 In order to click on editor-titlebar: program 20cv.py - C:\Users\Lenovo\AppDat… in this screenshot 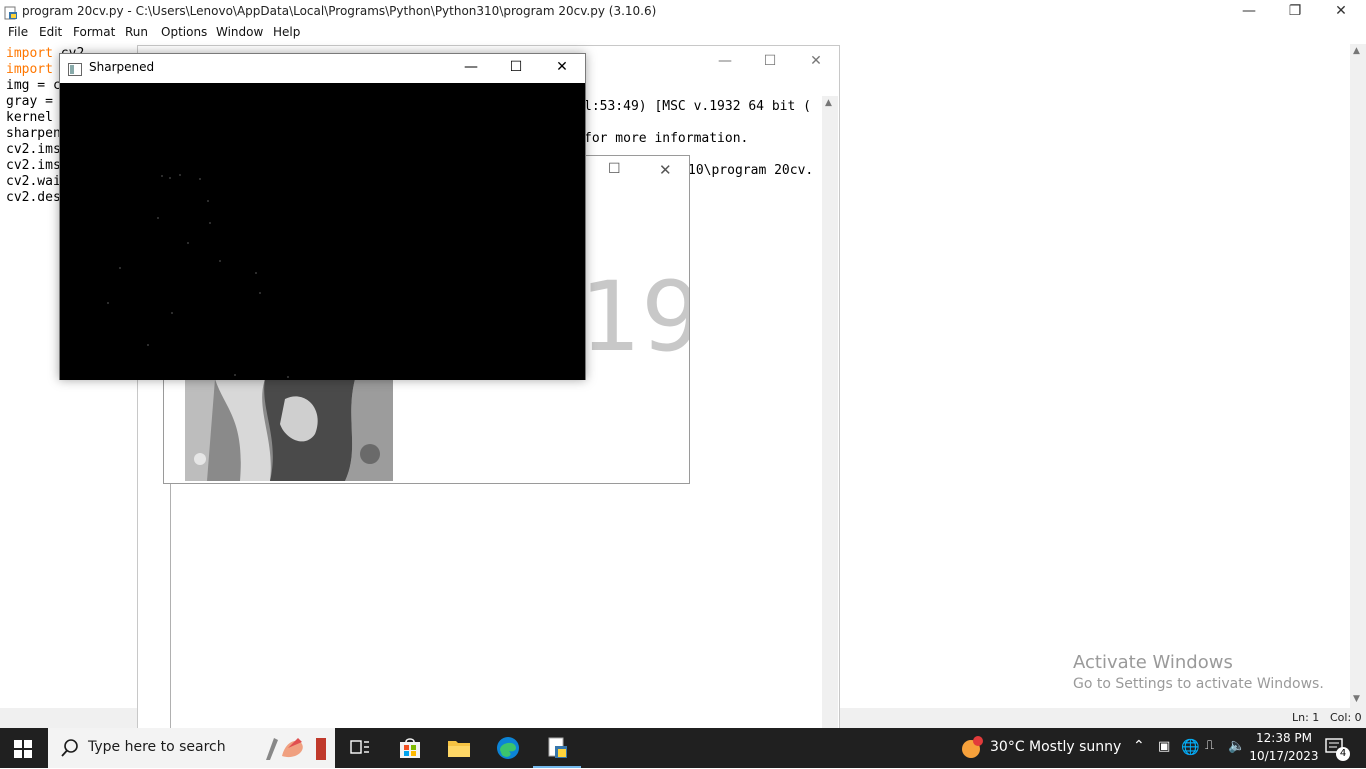, I will do `click(683, 12)`.